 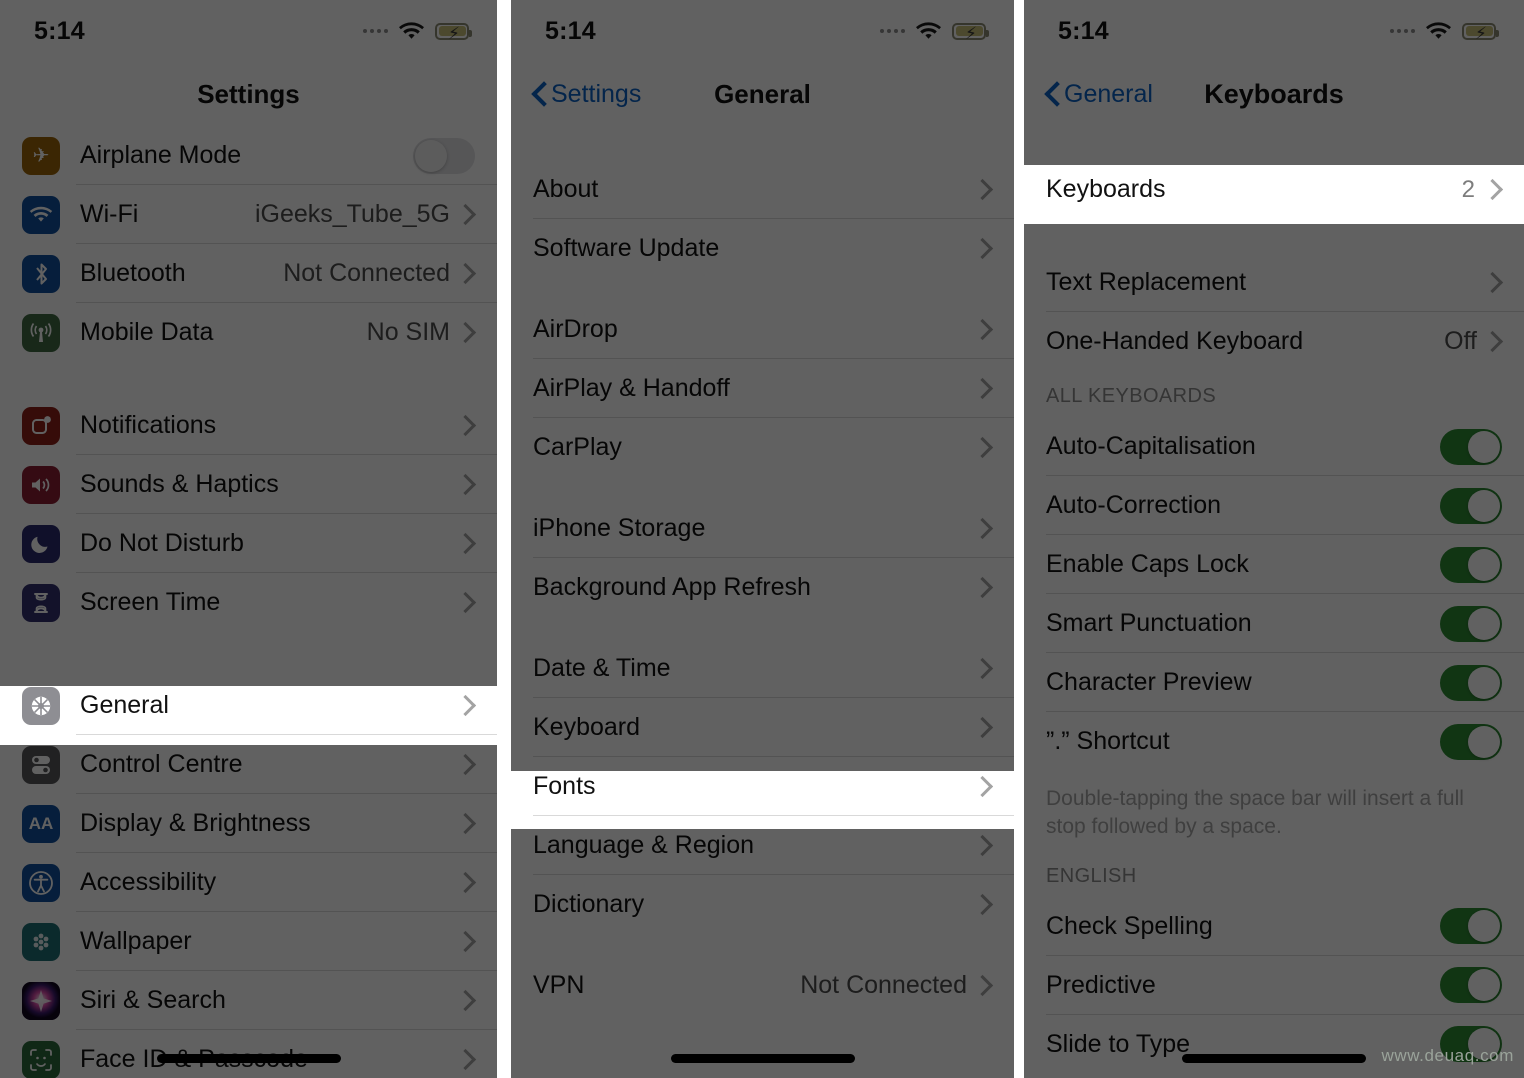 I want to click on hourglass-icon, so click(x=41, y=602).